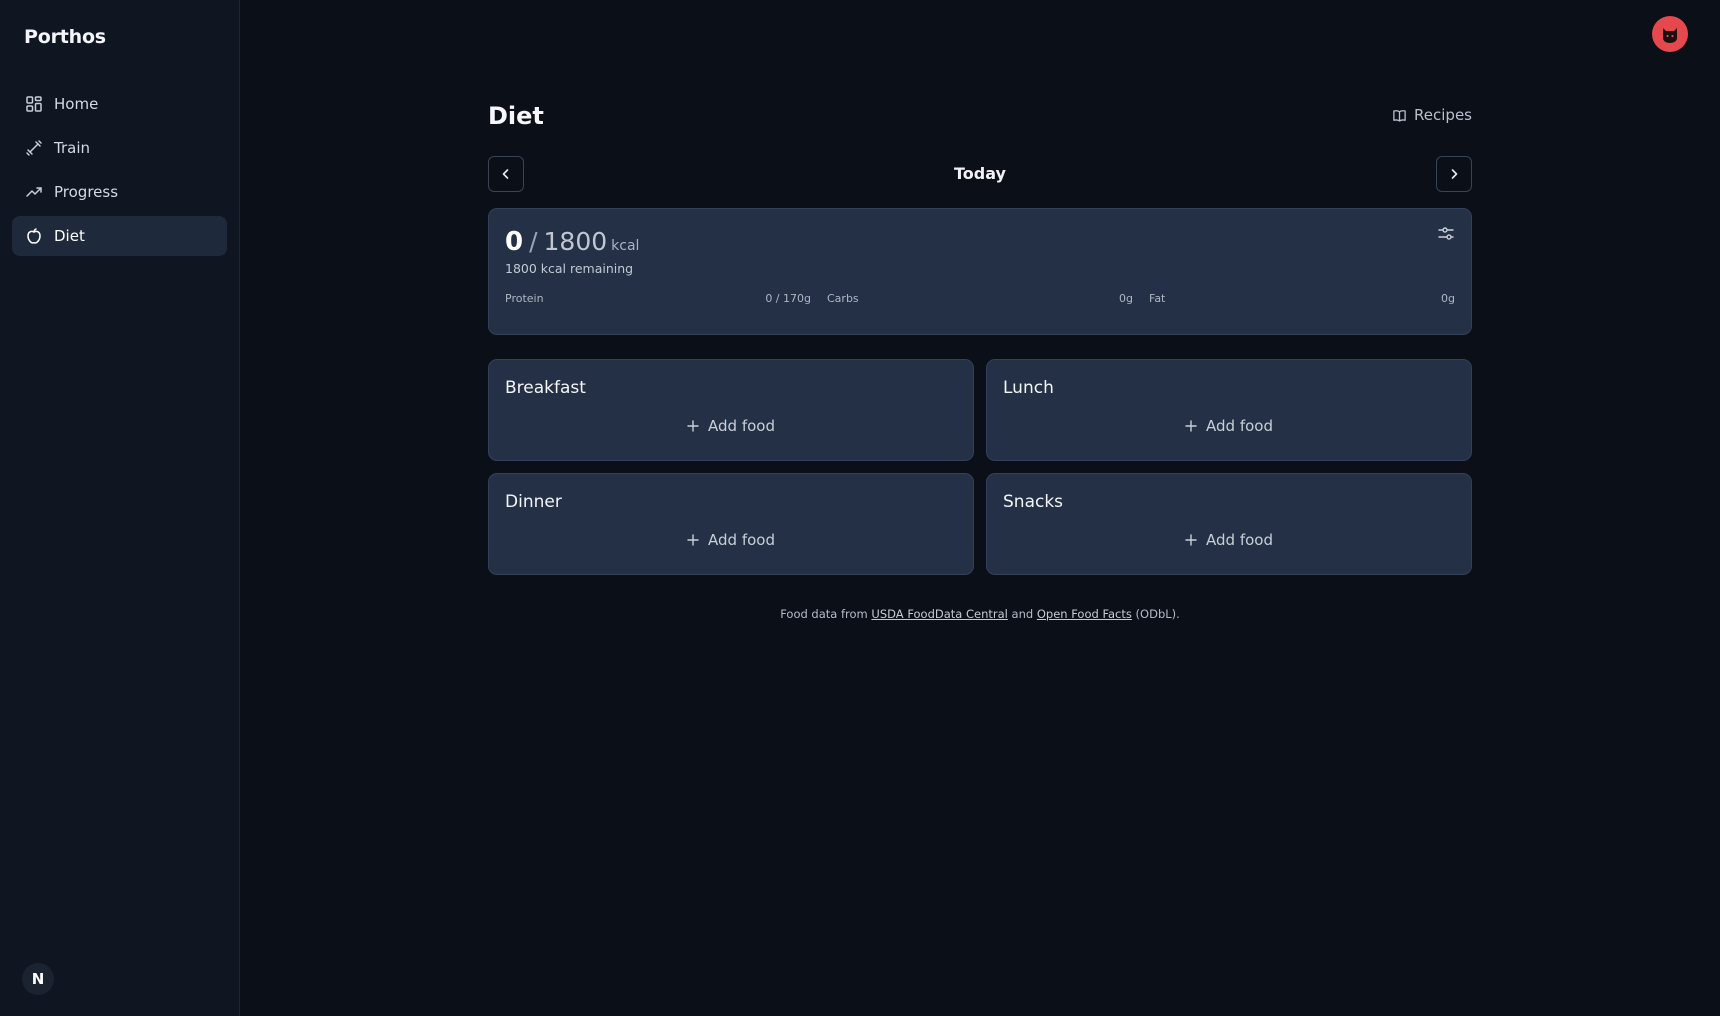 The width and height of the screenshot is (1720, 1016). I want to click on recipes-label: Recipes, so click(1443, 115).